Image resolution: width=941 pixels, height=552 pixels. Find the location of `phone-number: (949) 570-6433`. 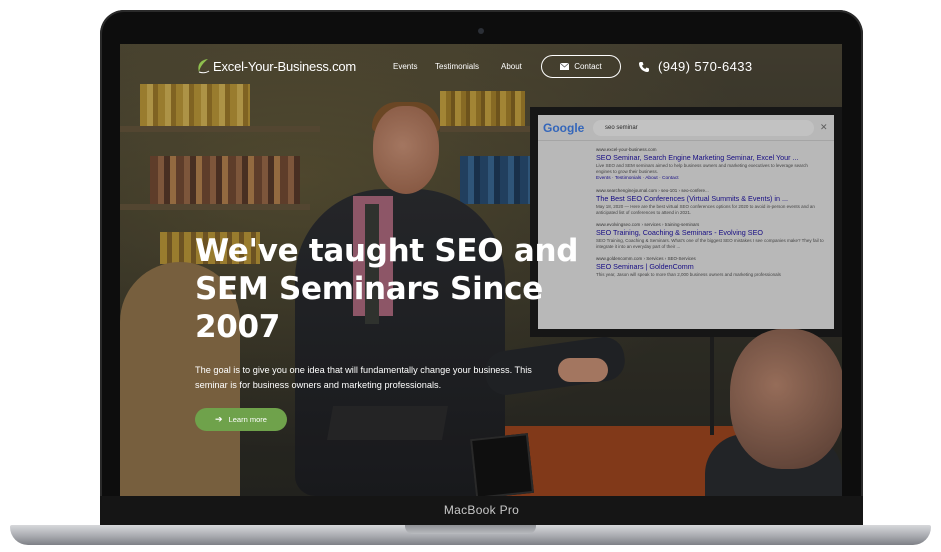

phone-number: (949) 570-6433 is located at coordinates (705, 66).